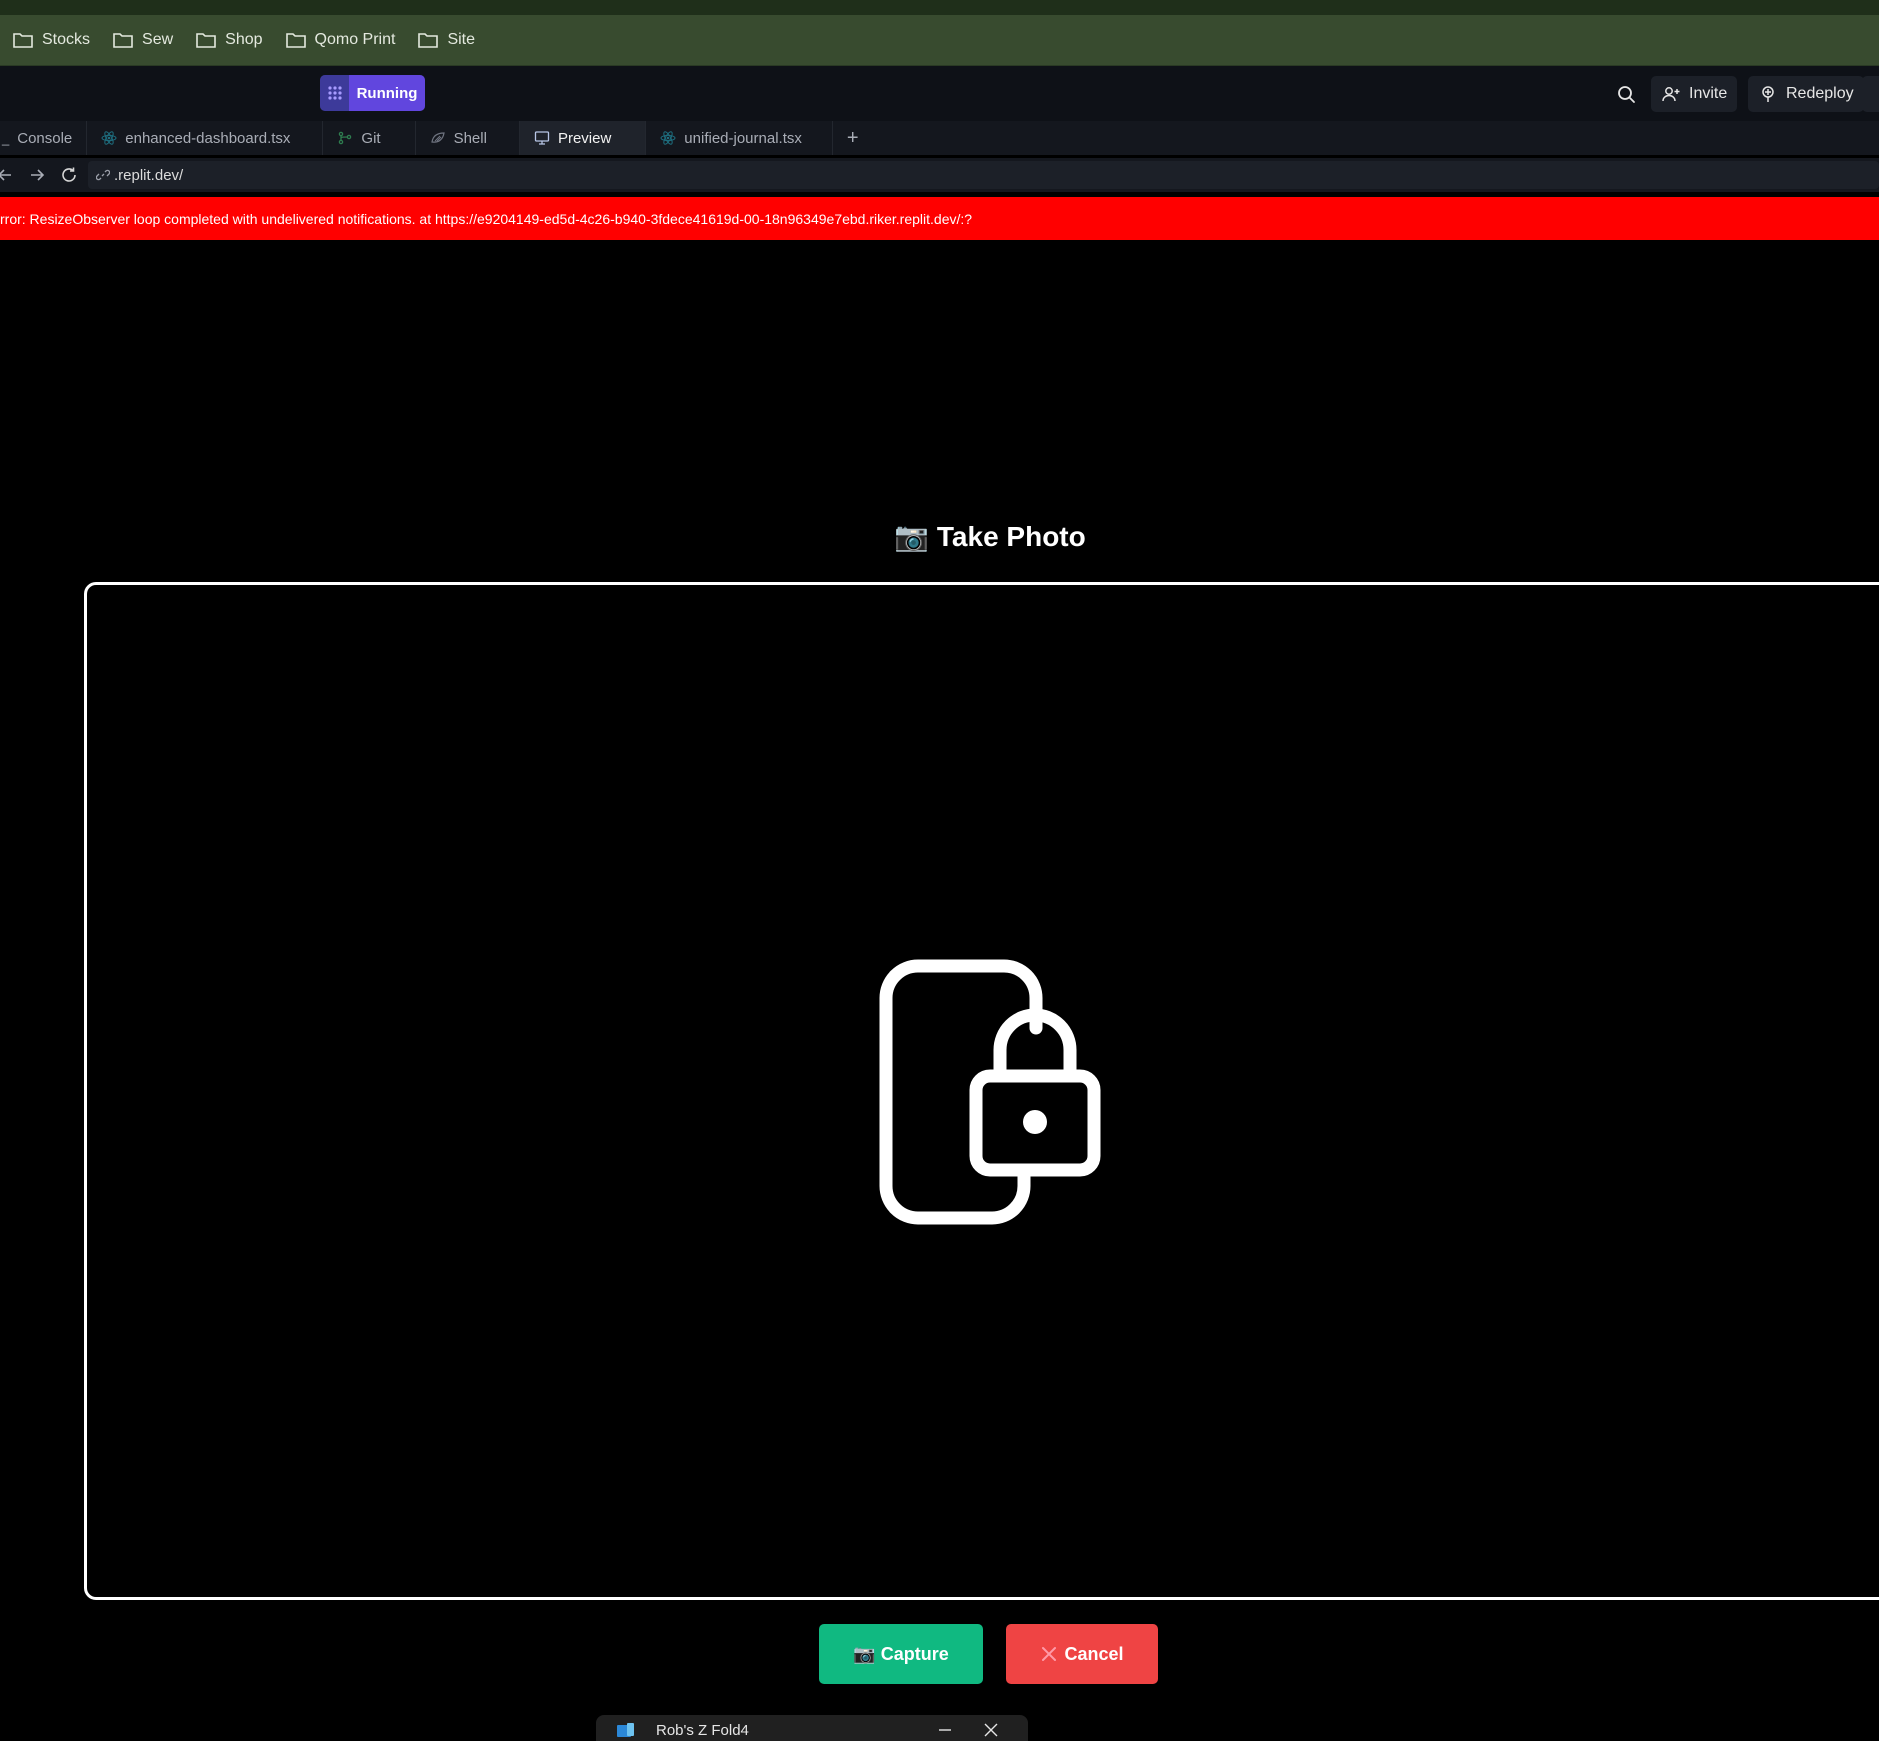 The image size is (1879, 1741). What do you see at coordinates (387, 93) in the screenshot?
I see `run-status-label: Running` at bounding box center [387, 93].